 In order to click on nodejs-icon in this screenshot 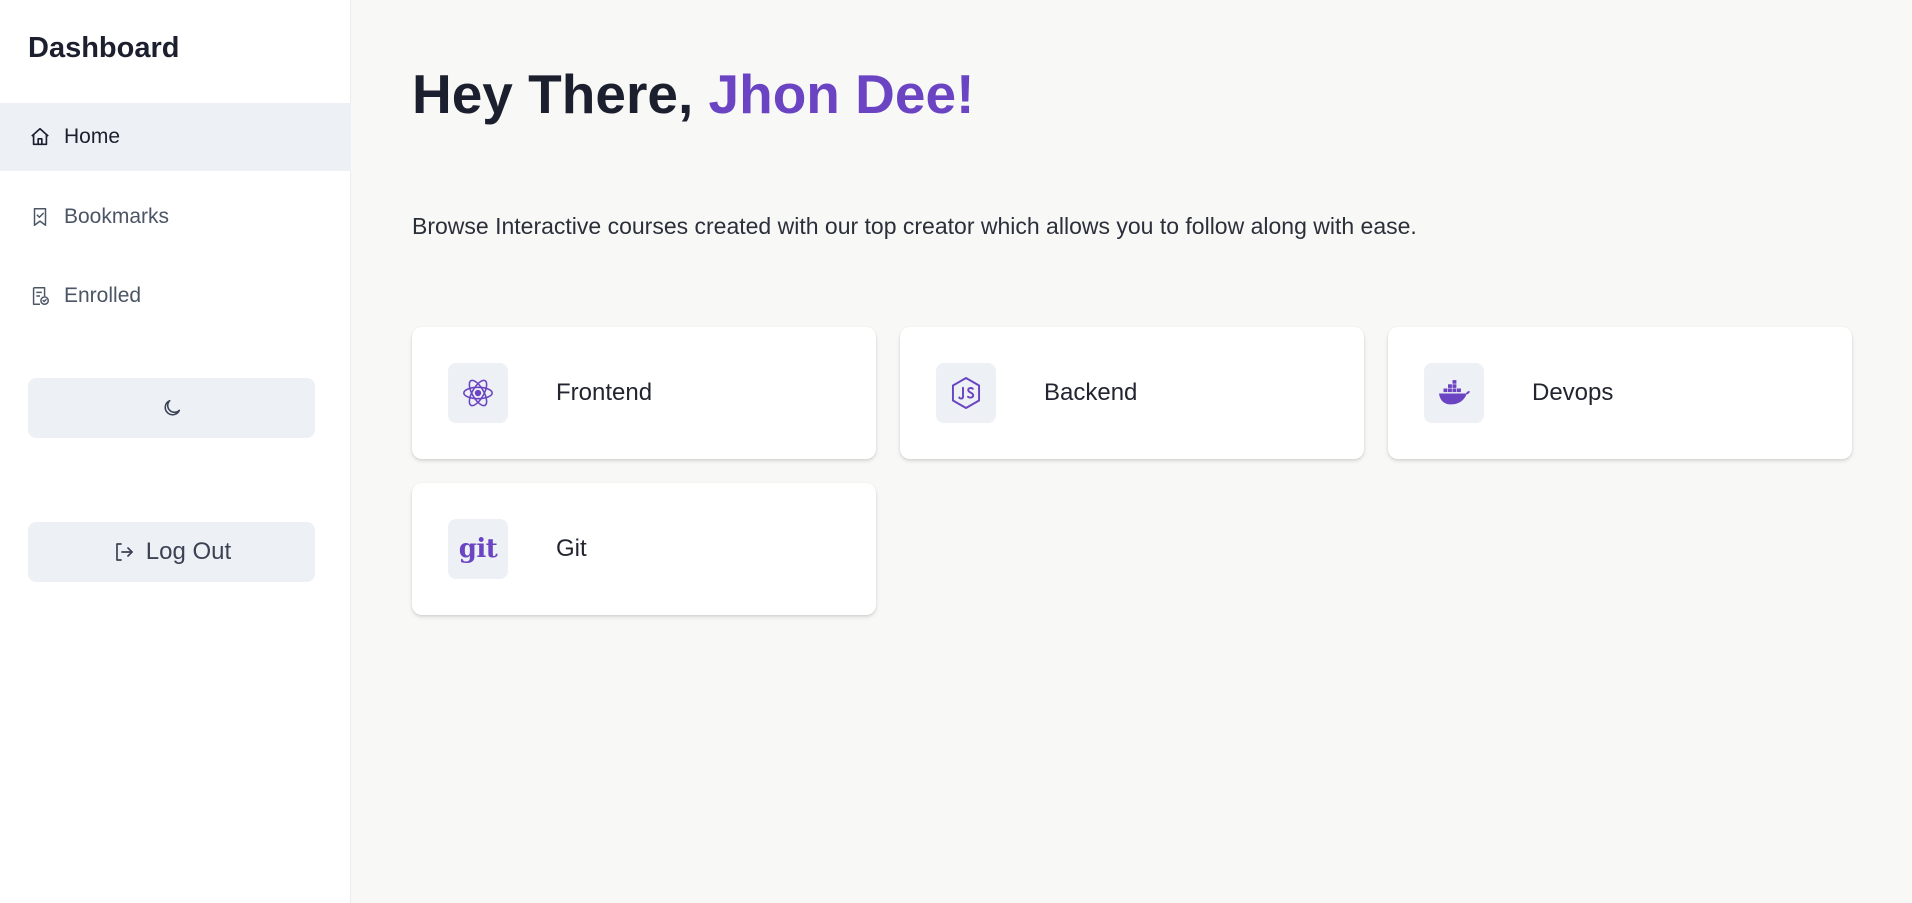, I will do `click(966, 393)`.